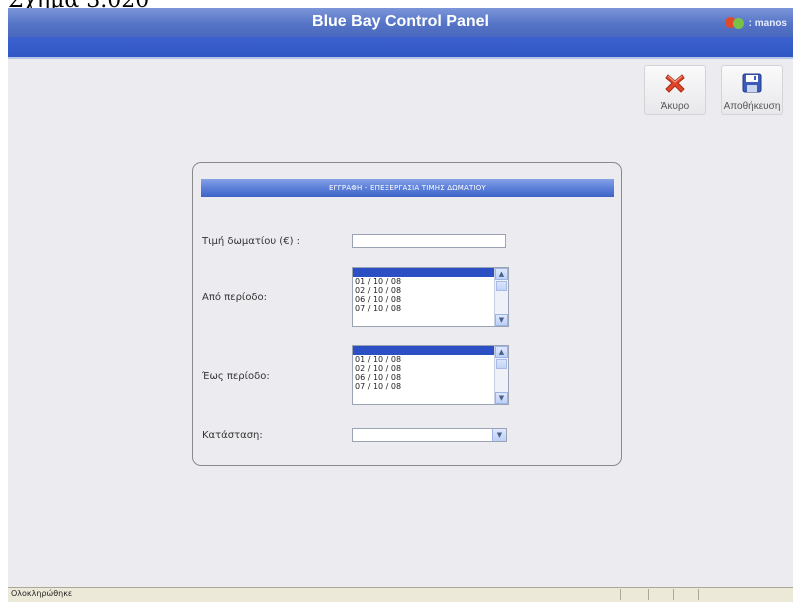 The image size is (795, 602). I want to click on app-title: Blue Bay Control Panel, so click(400, 21).